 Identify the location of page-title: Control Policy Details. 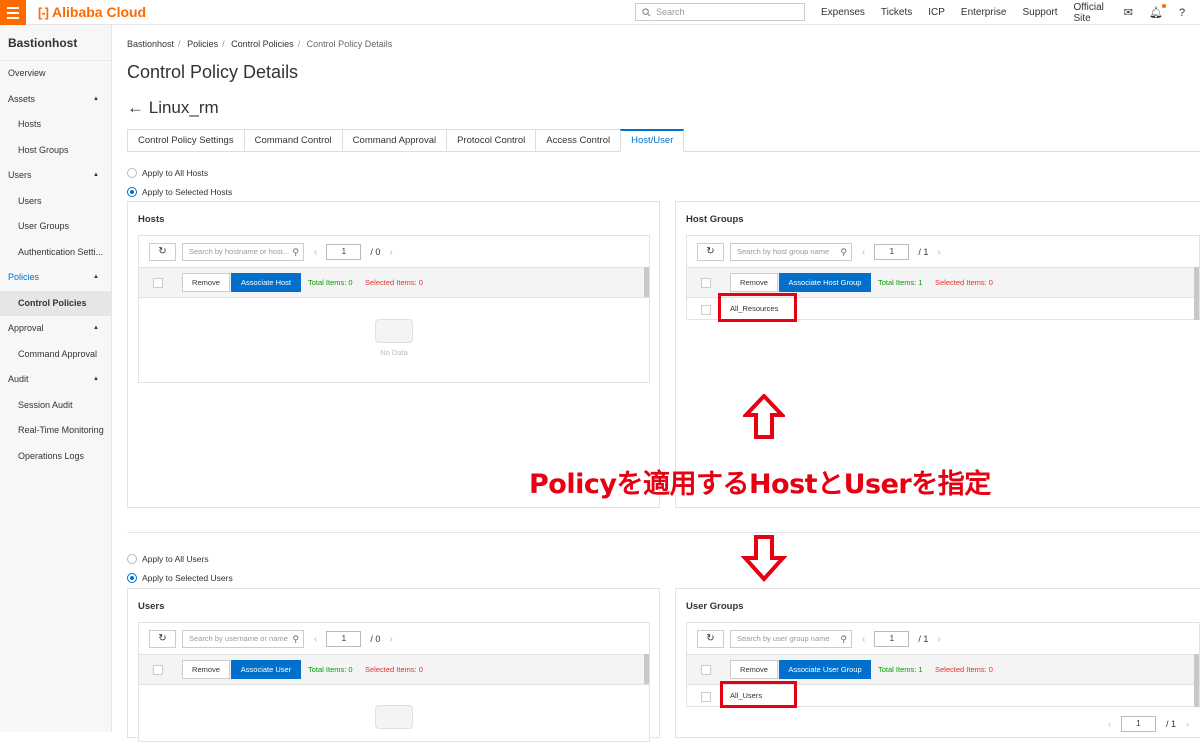
(213, 72).